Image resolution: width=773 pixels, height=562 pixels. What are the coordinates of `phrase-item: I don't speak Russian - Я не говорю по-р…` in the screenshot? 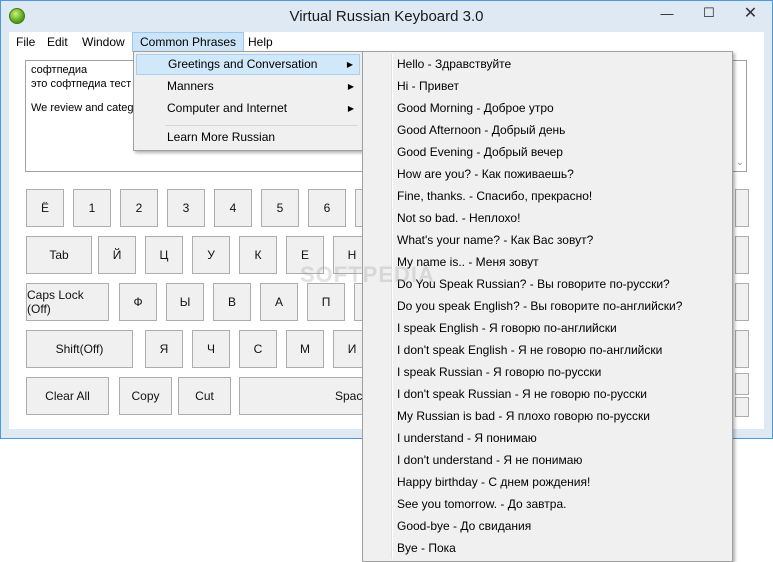 It's located at (522, 394).